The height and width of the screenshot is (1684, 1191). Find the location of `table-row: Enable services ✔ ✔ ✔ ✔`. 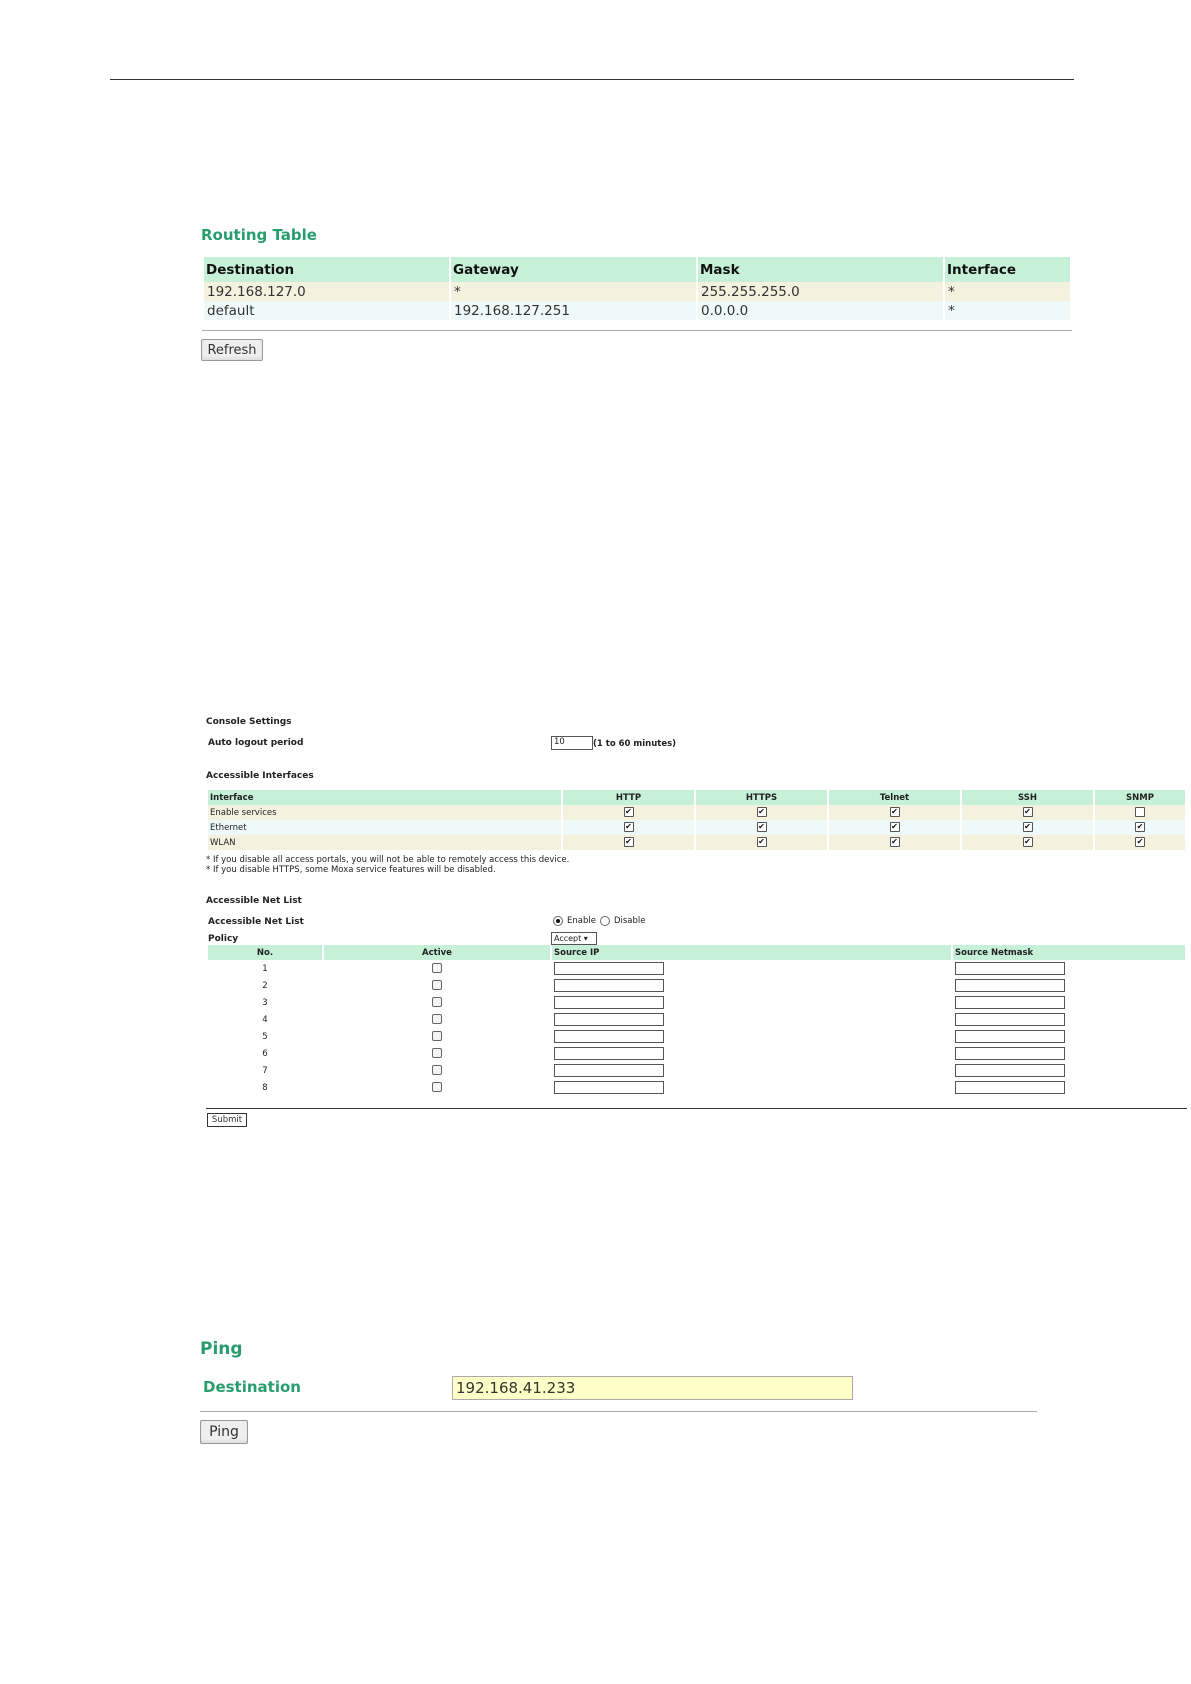

table-row: Enable services ✔ ✔ ✔ ✔ is located at coordinates (696, 812).